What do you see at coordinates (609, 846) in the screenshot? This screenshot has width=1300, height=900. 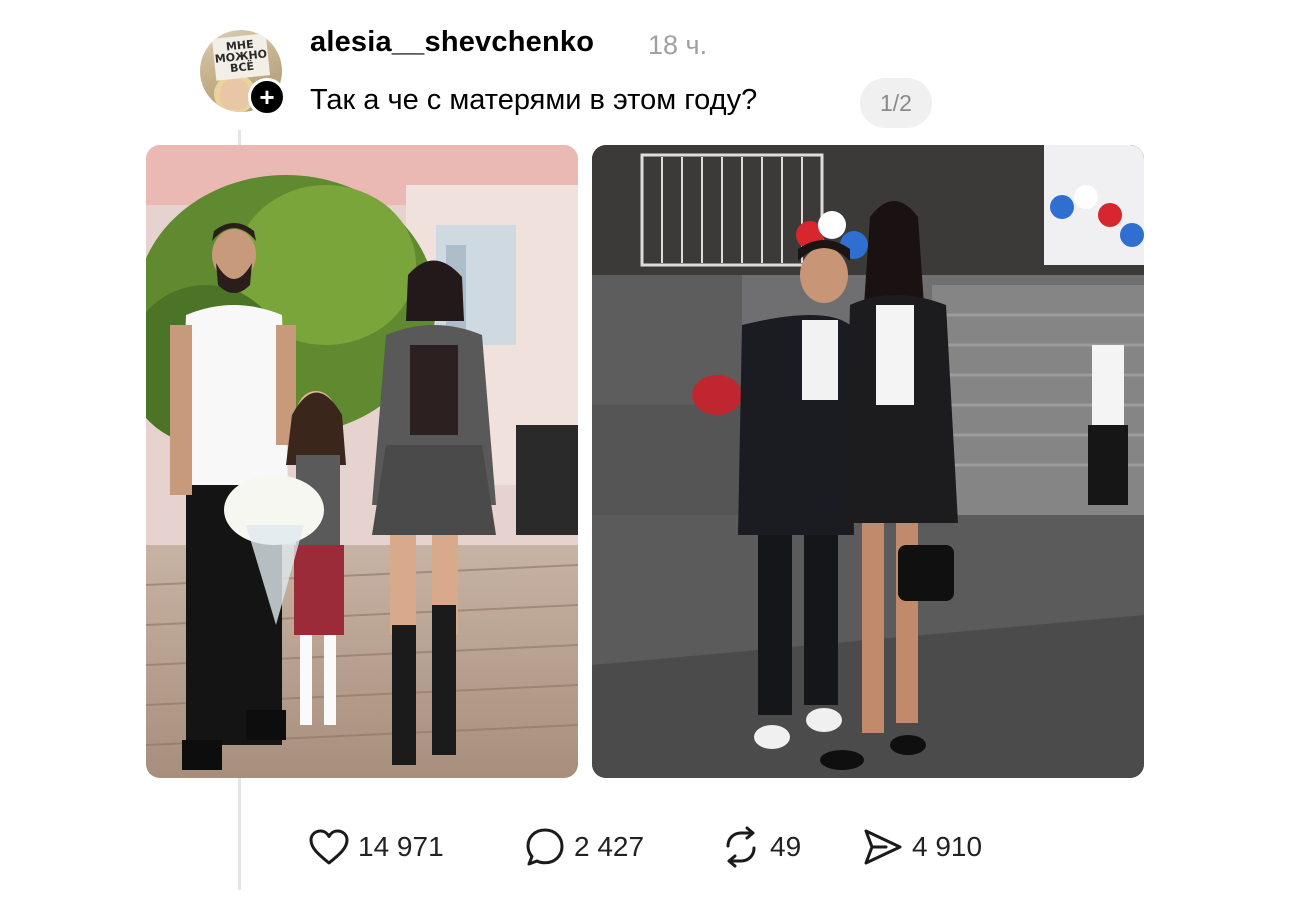 I see `comment-count: 2 427` at bounding box center [609, 846].